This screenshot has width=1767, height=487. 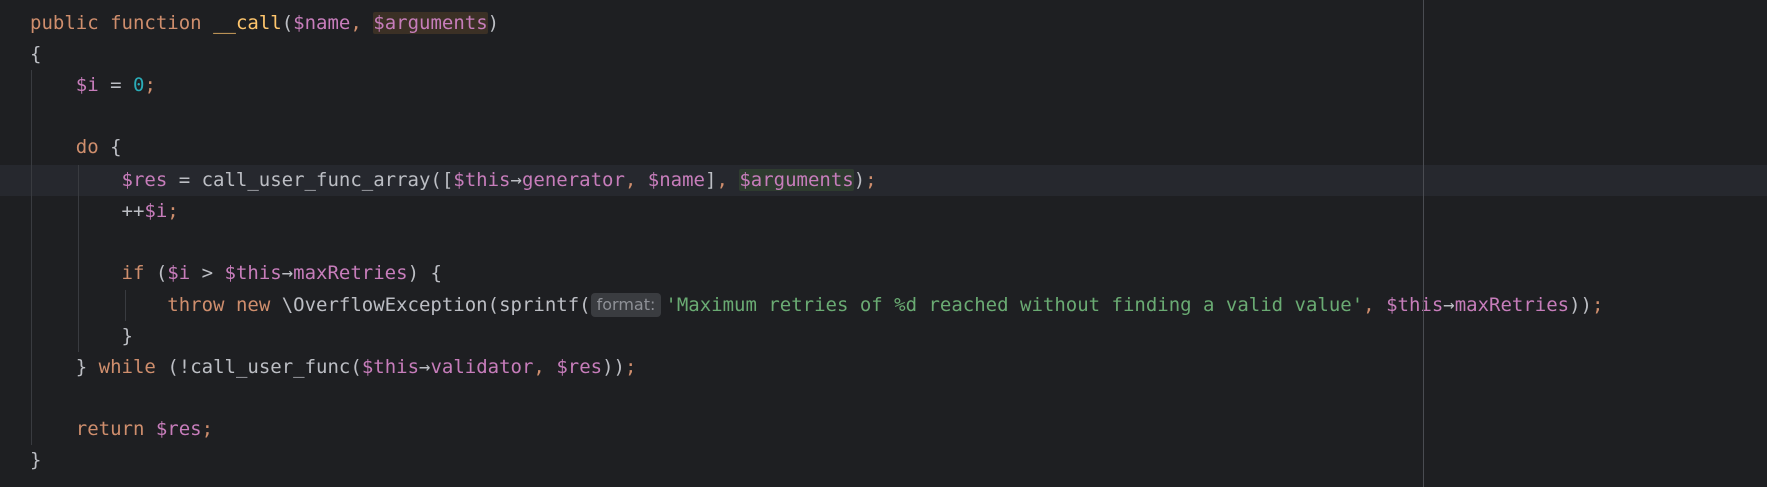 I want to click on code-line: $i = 0;, so click(x=883, y=85).